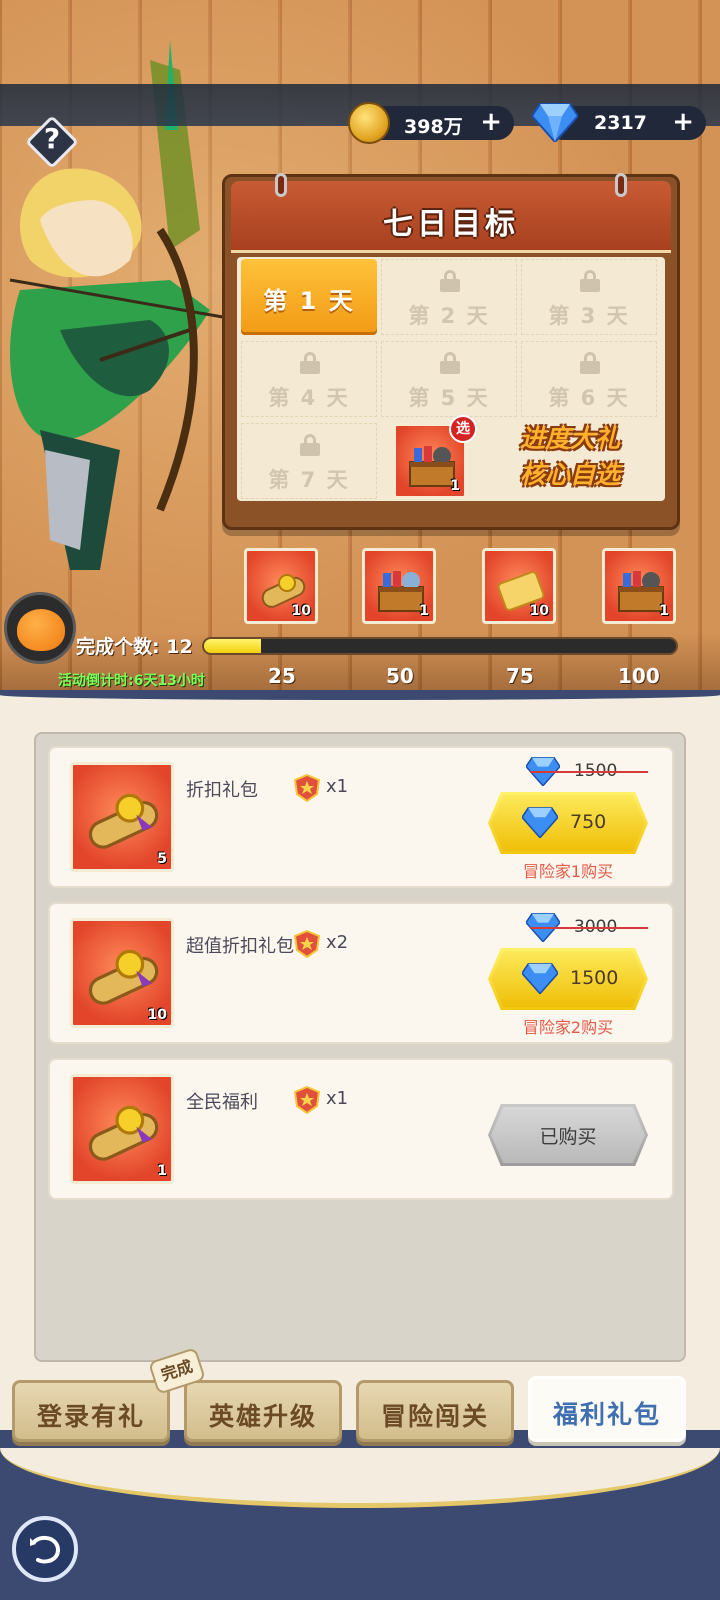 This screenshot has height=1600, width=720. I want to click on tick-label: 25, so click(282, 676).